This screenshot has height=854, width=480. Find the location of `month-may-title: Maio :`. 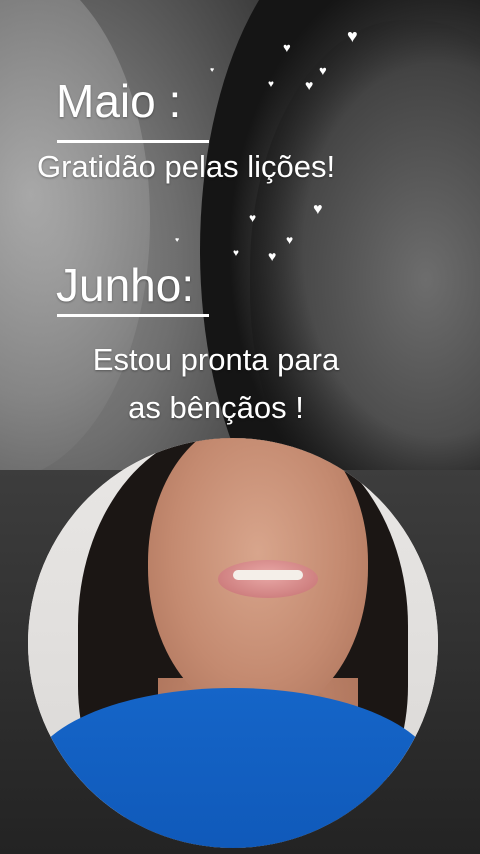

month-may-title: Maio : is located at coordinates (119, 101).